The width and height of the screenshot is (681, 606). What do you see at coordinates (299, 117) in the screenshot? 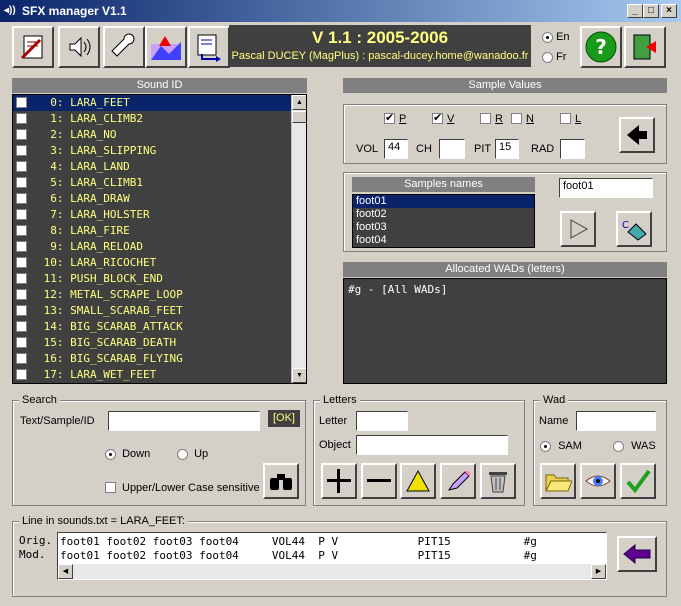
I see `scroll-thumb` at bounding box center [299, 117].